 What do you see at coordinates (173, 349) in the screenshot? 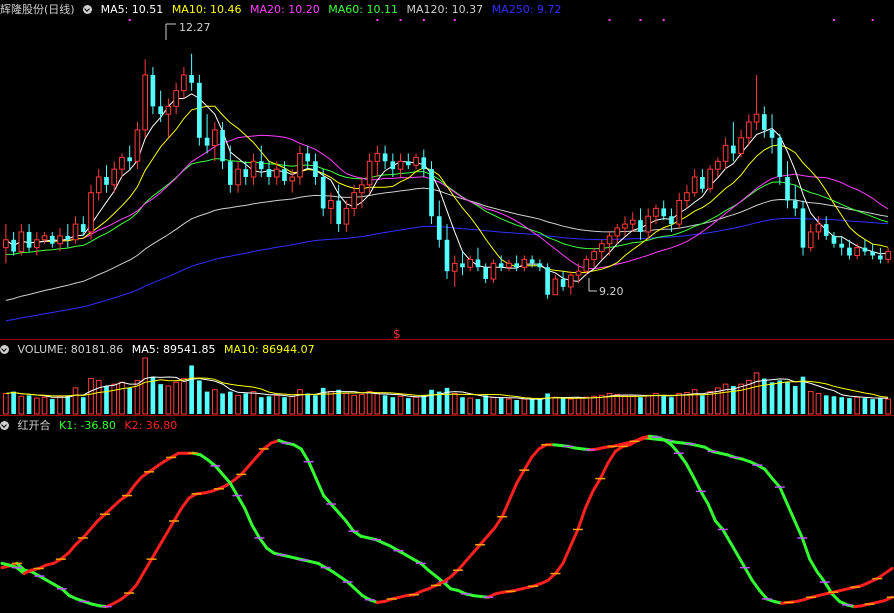
I see `volume-ma5: MA5: 89541.85` at bounding box center [173, 349].